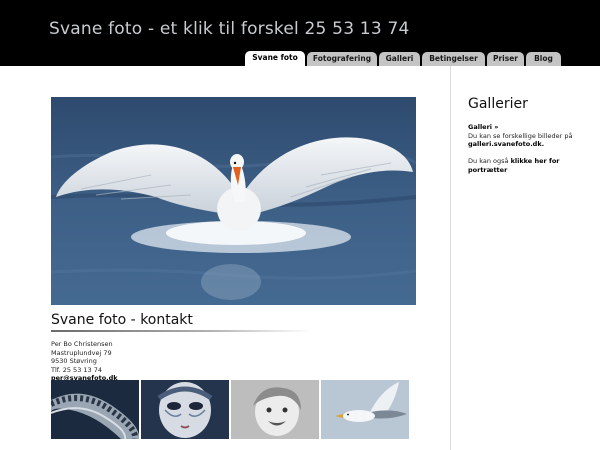 Image resolution: width=600 pixels, height=450 pixels. What do you see at coordinates (498, 104) in the screenshot?
I see `sidebar-title: Gallerier` at bounding box center [498, 104].